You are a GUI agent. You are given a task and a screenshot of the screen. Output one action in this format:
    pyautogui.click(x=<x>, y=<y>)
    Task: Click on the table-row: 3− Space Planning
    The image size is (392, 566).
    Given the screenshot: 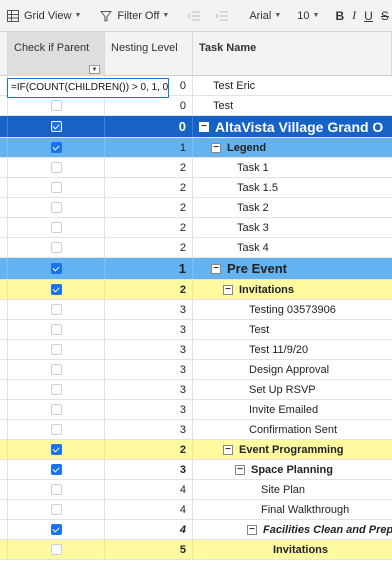 What is the action you would take?
    pyautogui.click(x=196, y=470)
    